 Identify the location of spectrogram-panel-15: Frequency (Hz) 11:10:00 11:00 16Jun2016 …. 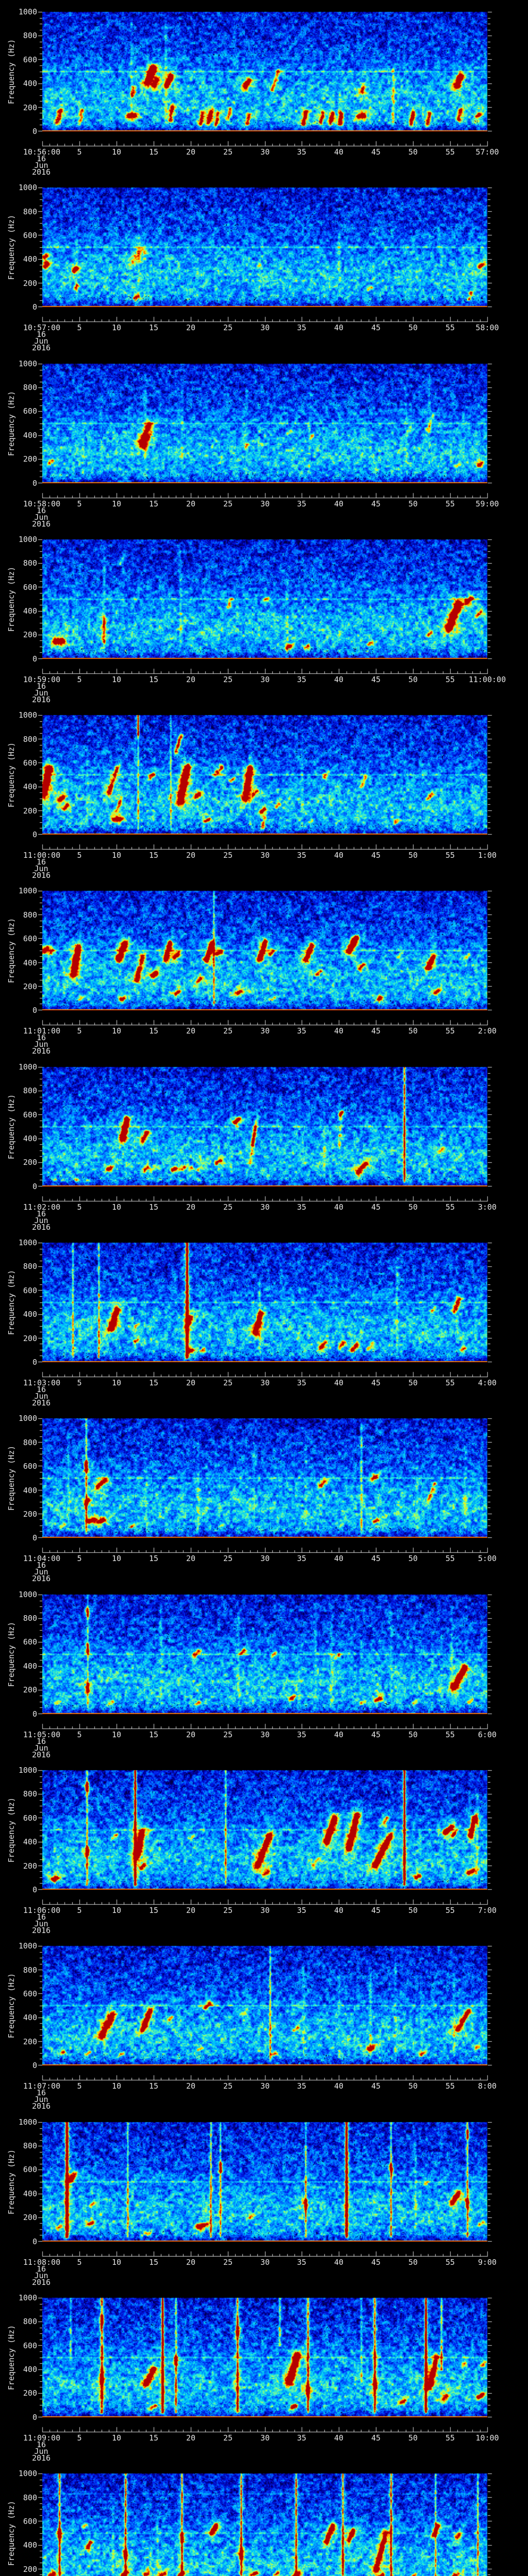
(264, 2519).